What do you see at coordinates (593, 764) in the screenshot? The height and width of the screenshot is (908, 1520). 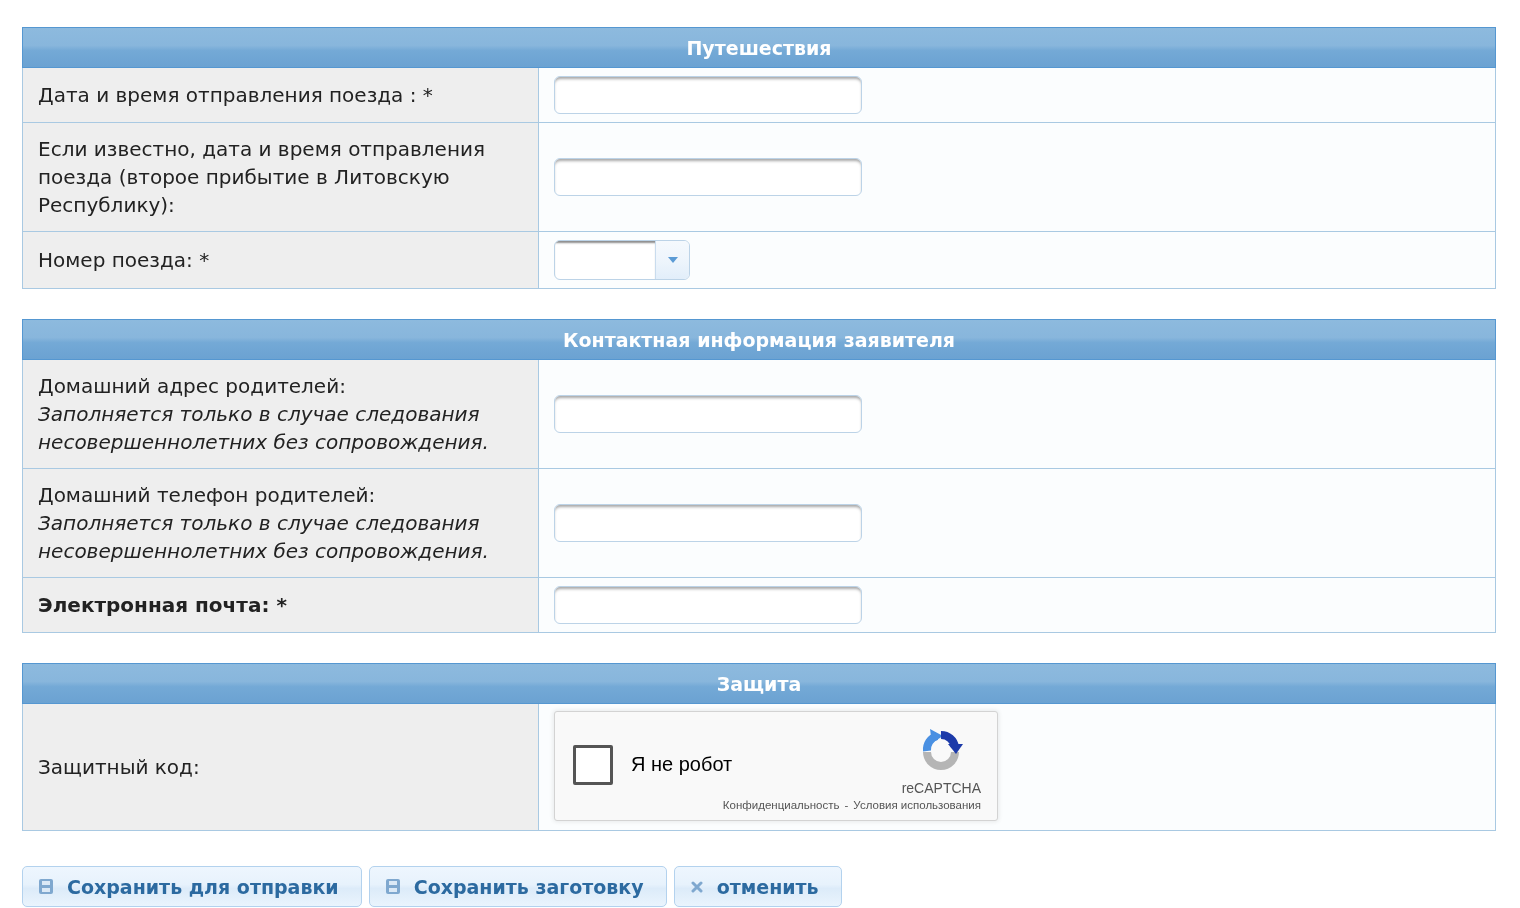 I see `checkbox` at bounding box center [593, 764].